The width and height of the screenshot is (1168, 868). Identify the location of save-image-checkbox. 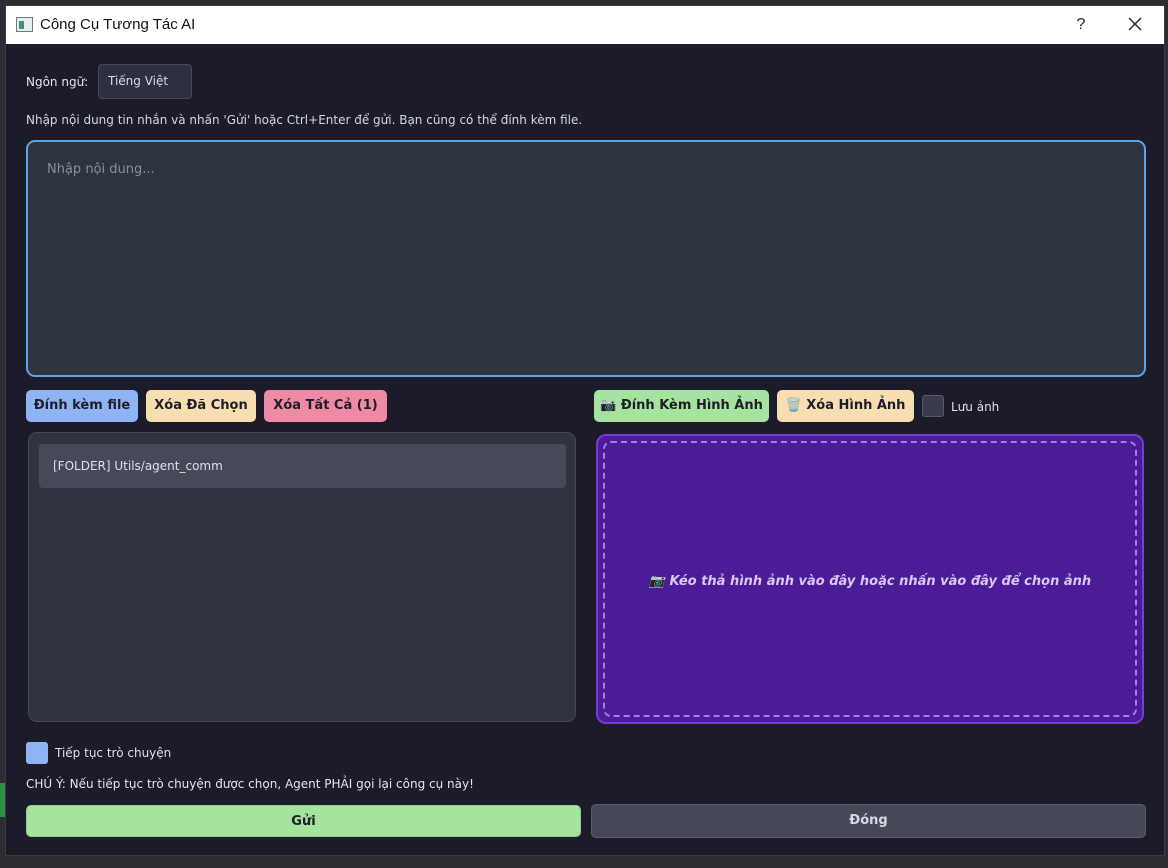
(933, 406).